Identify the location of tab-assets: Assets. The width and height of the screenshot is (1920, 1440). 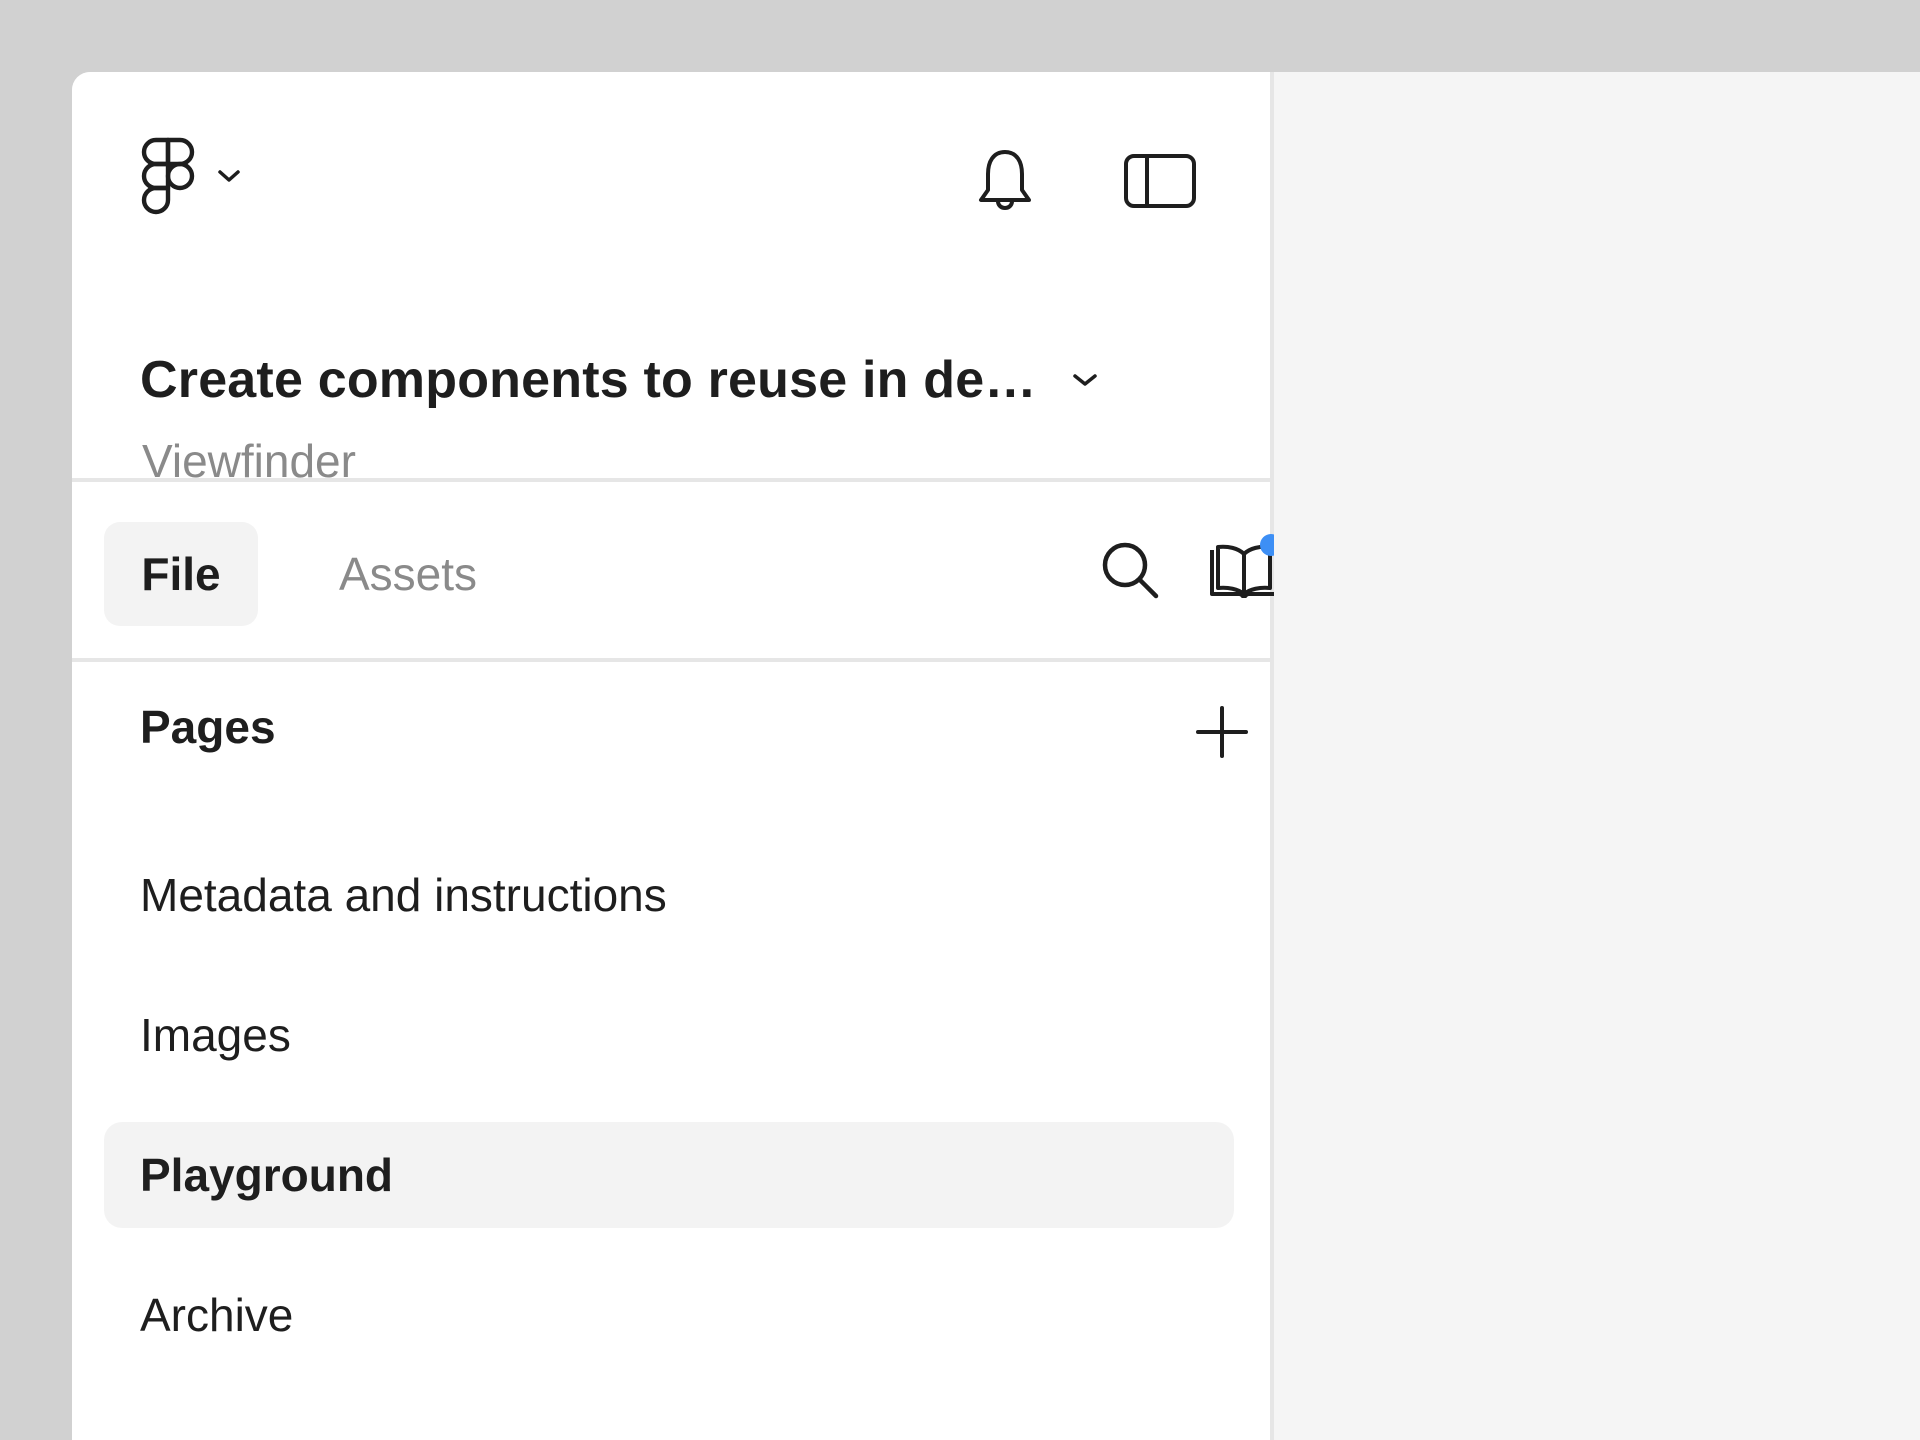
(408, 574).